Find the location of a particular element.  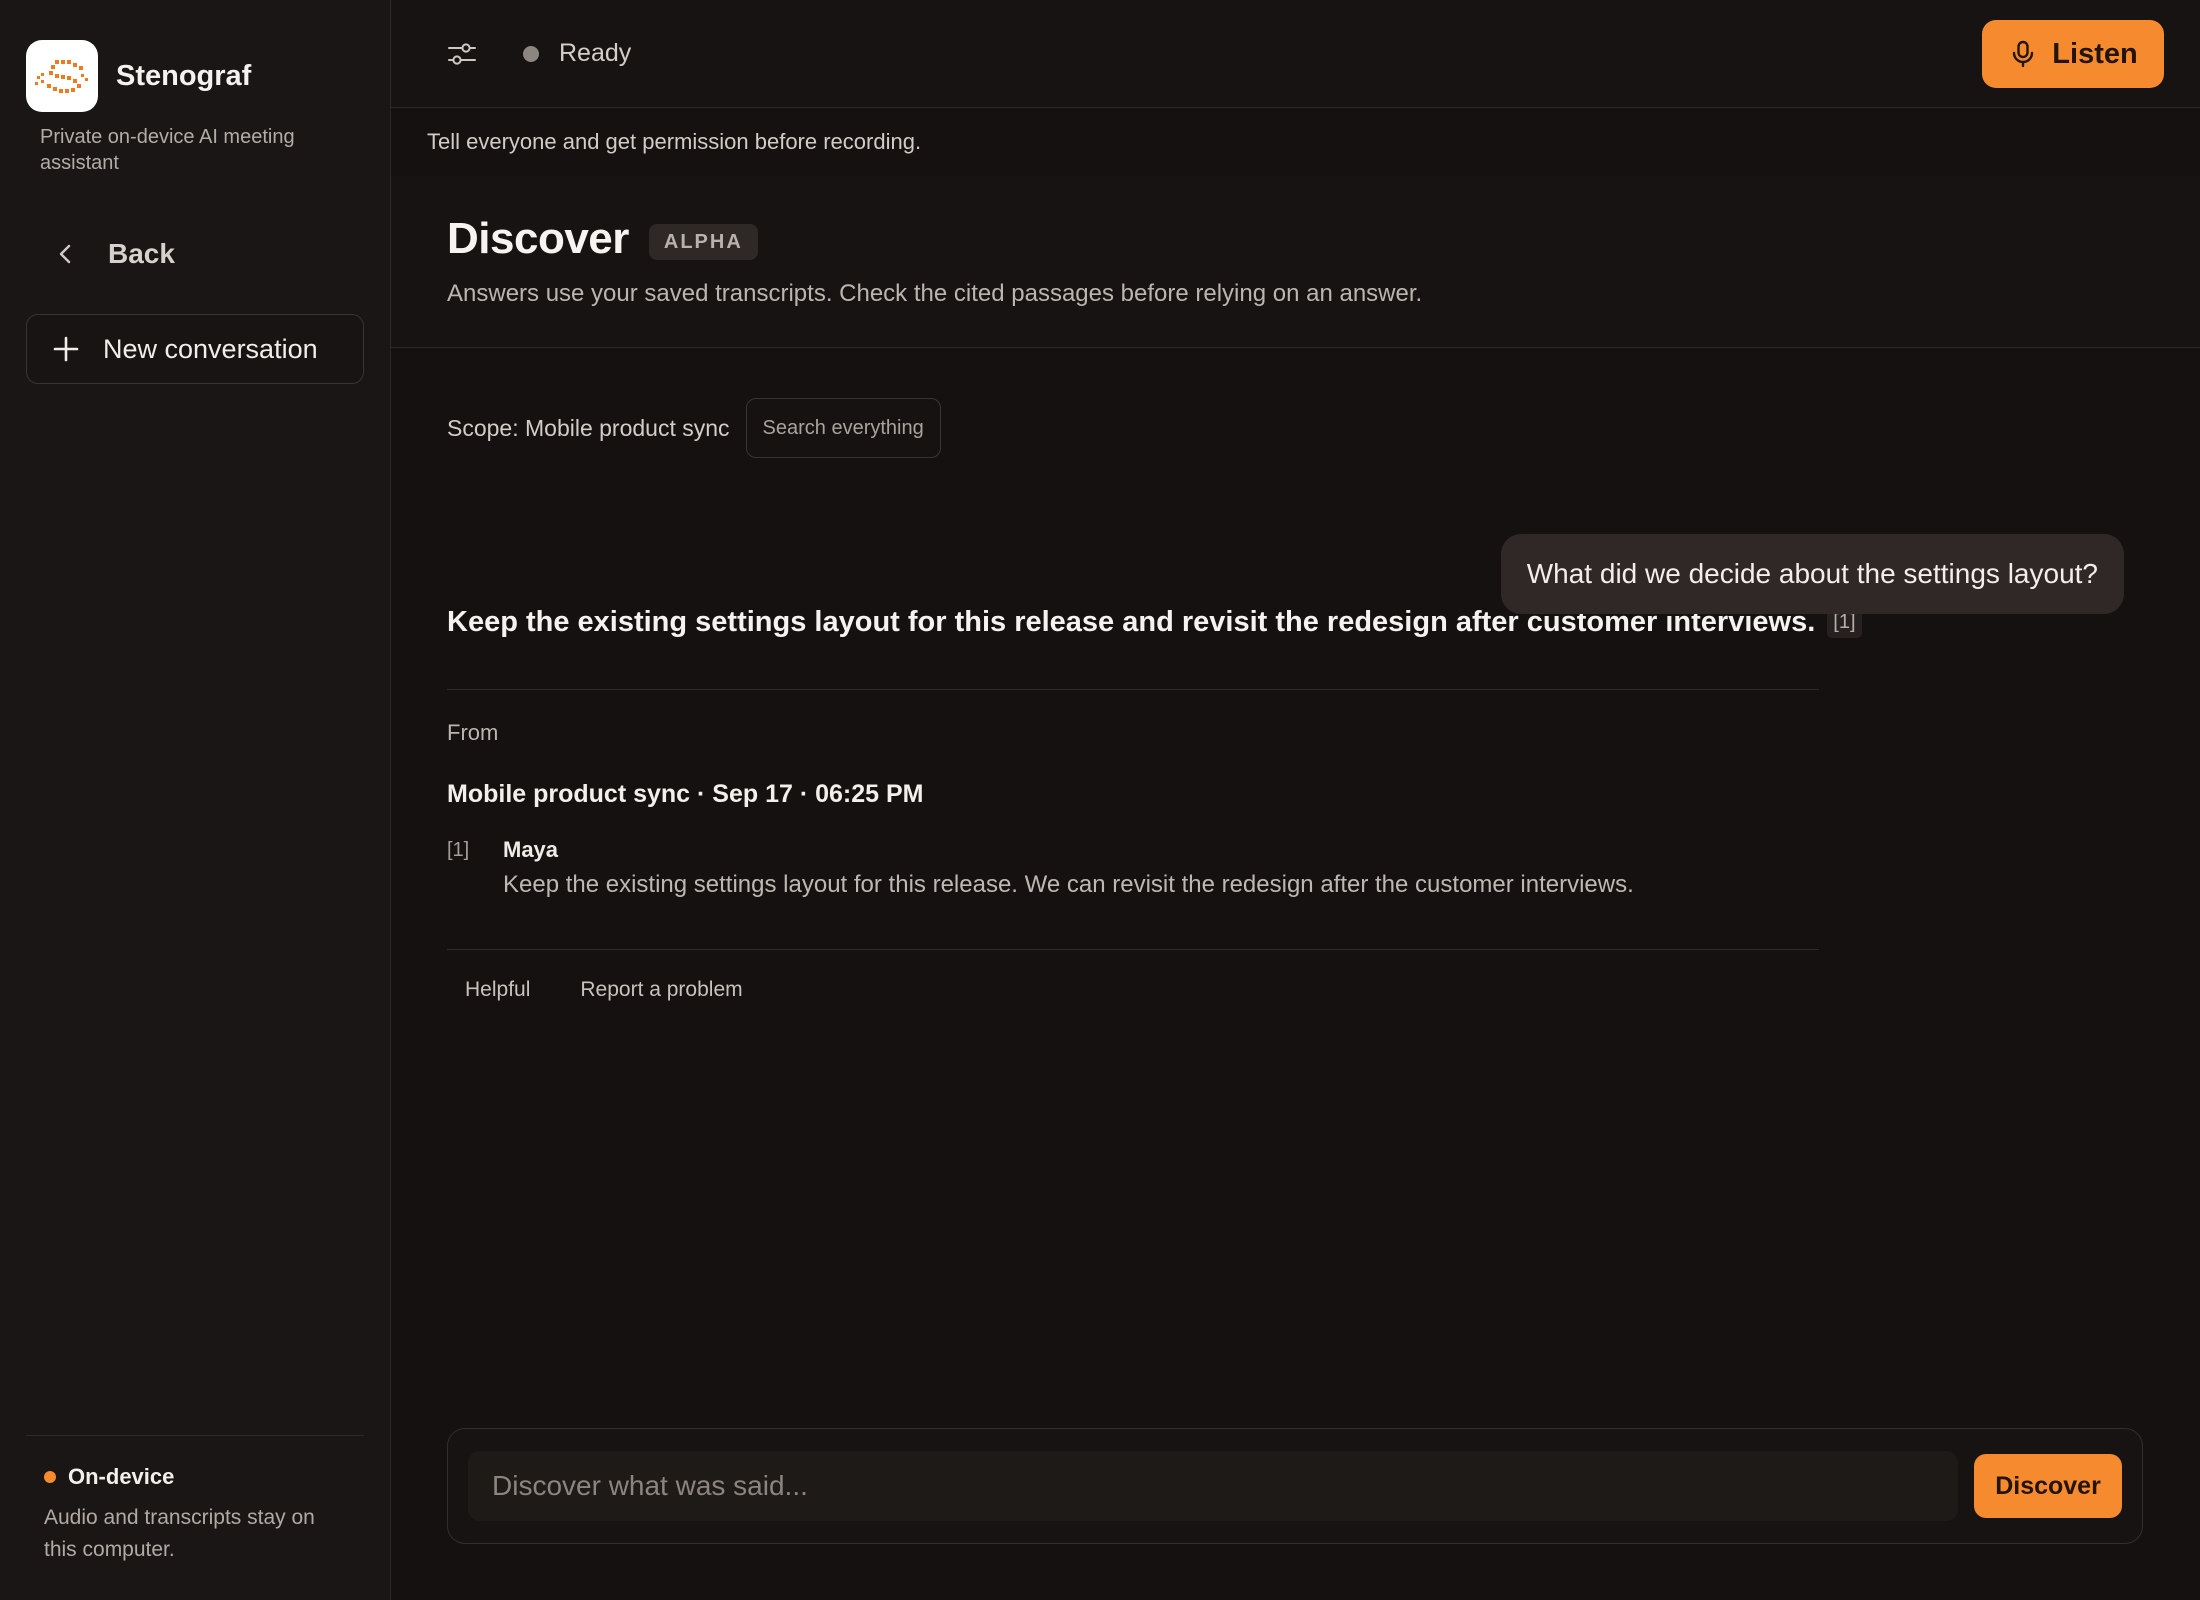

composer: Discover is located at coordinates (1295, 1486).